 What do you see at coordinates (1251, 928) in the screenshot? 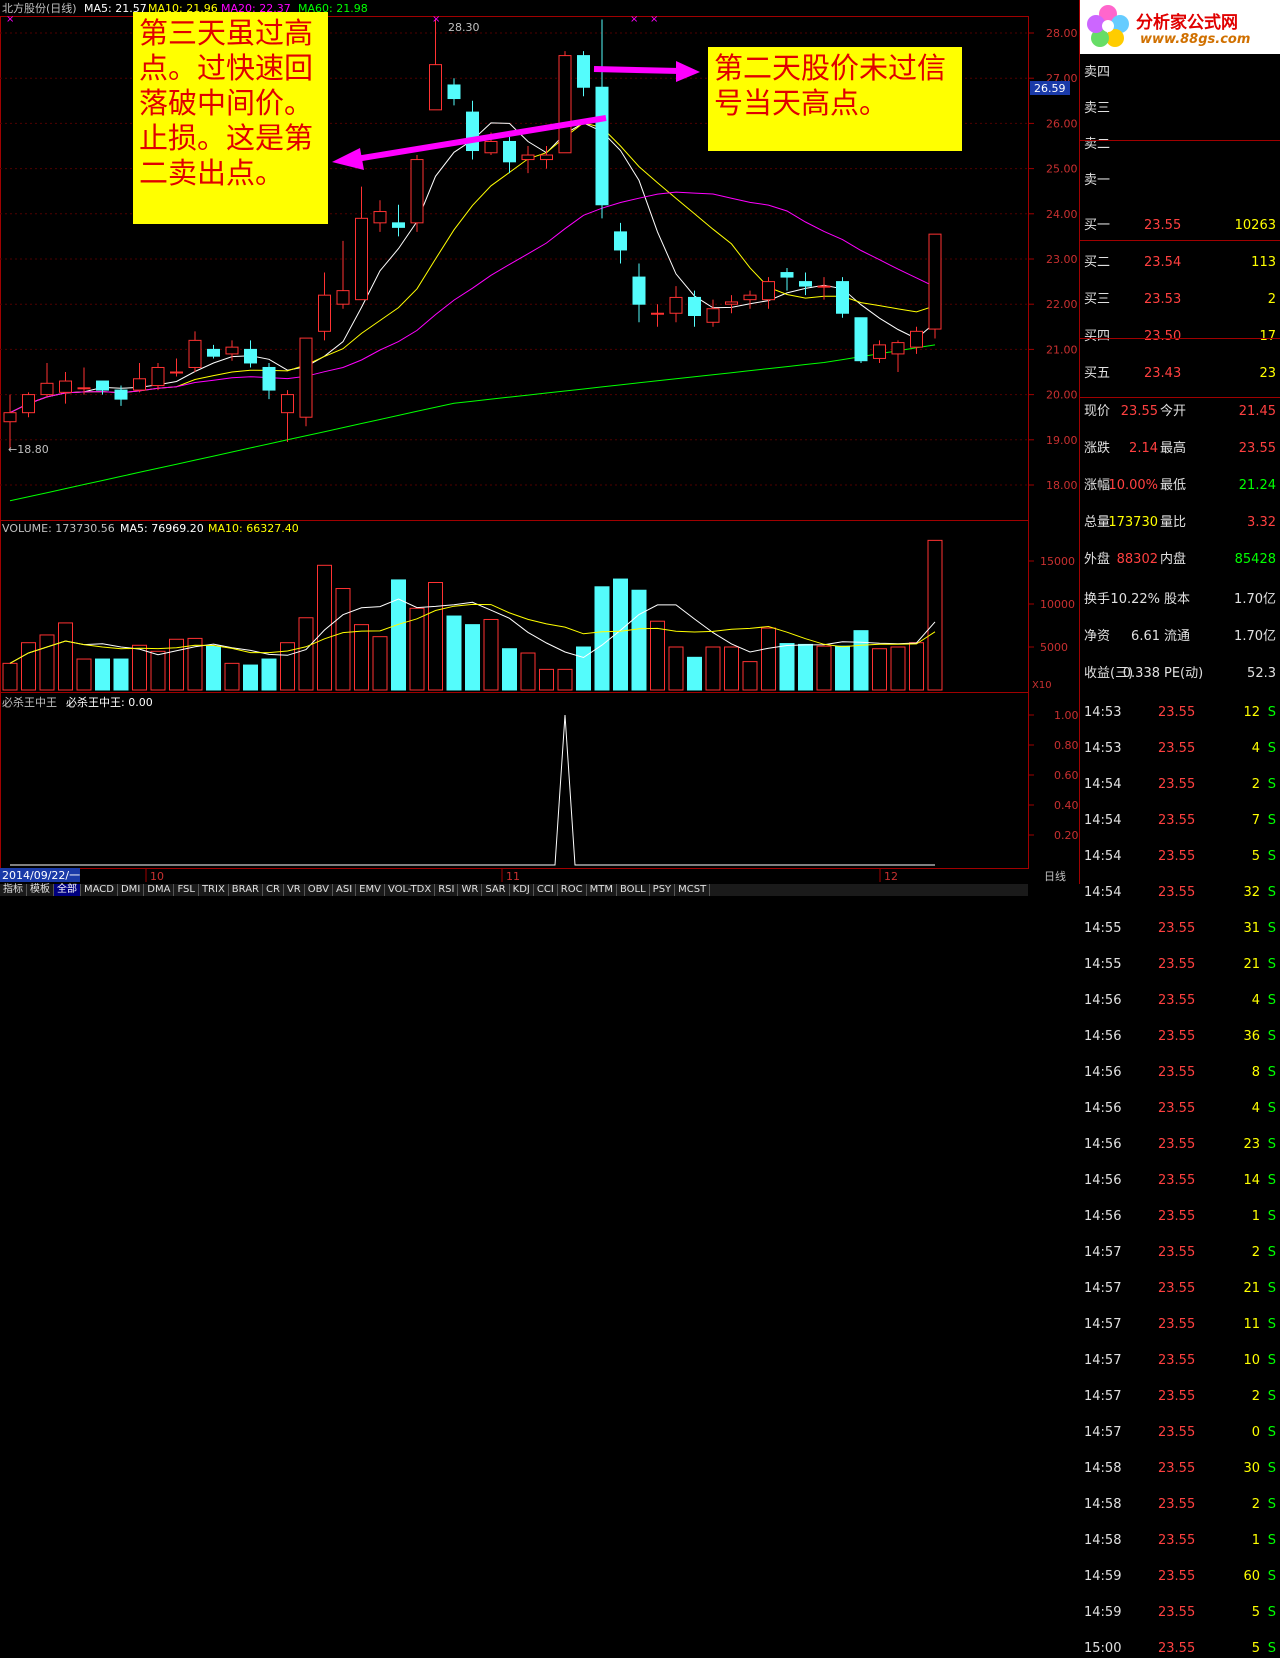
I see `tick-volume: 31` at bounding box center [1251, 928].